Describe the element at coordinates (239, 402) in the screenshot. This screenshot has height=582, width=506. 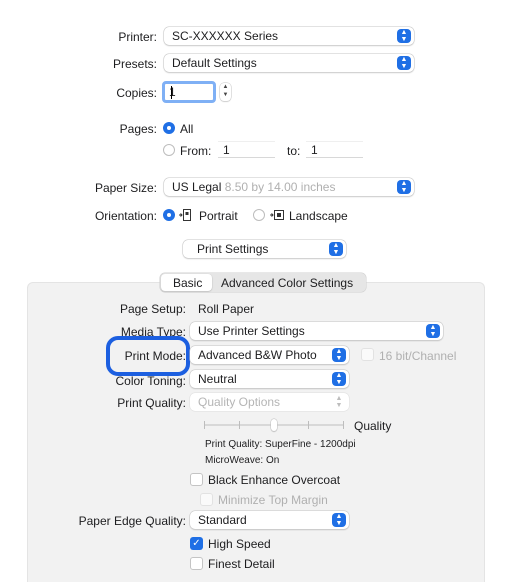
I see `print-quality-value: Quality Options` at that location.